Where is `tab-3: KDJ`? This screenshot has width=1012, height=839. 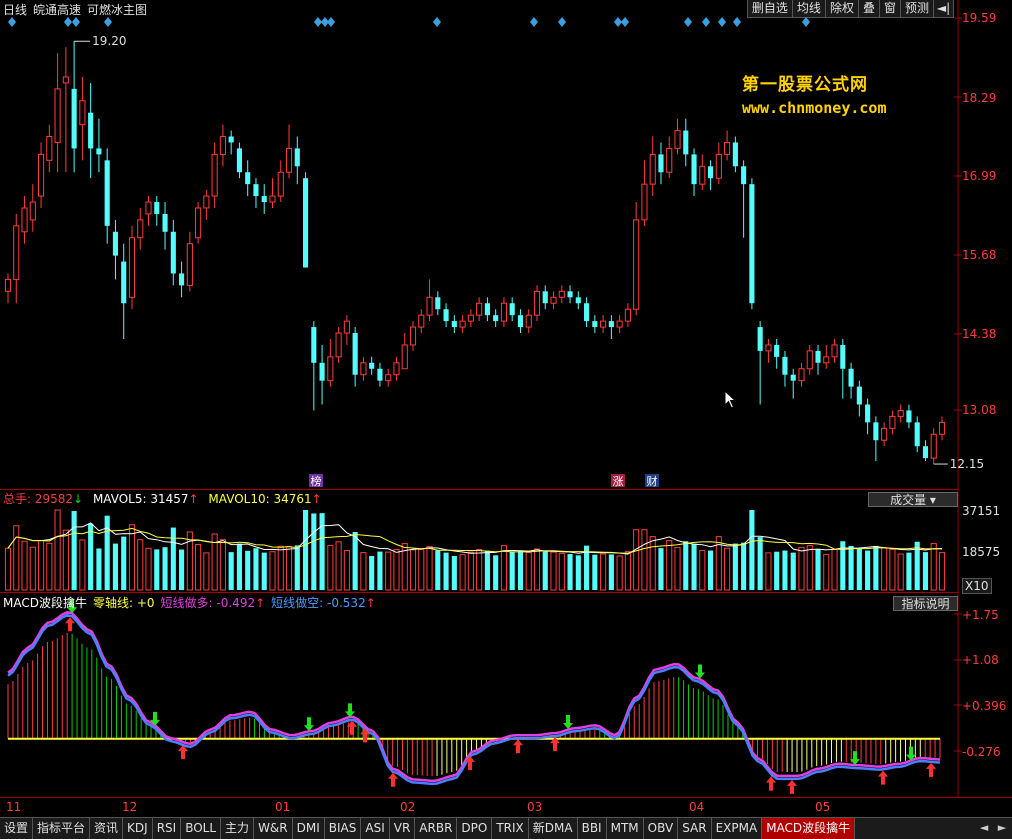
tab-3: KDJ is located at coordinates (138, 828).